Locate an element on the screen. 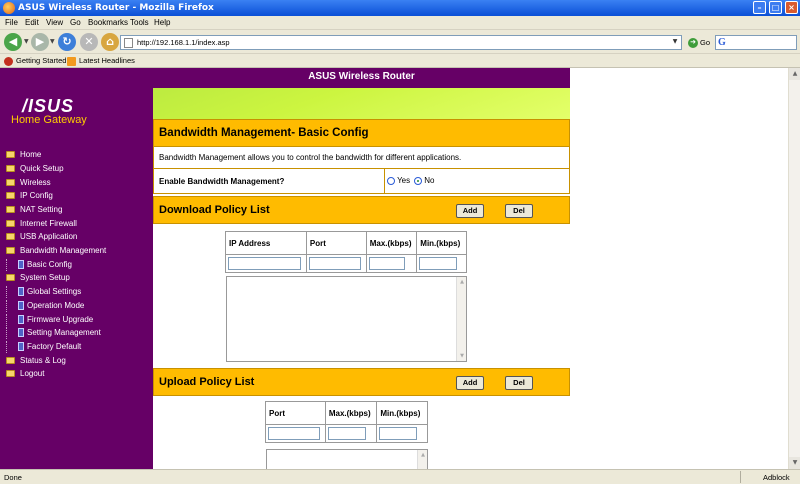 The width and height of the screenshot is (800, 484). upload-policy-title: Upload Policy List is located at coordinates (207, 382).